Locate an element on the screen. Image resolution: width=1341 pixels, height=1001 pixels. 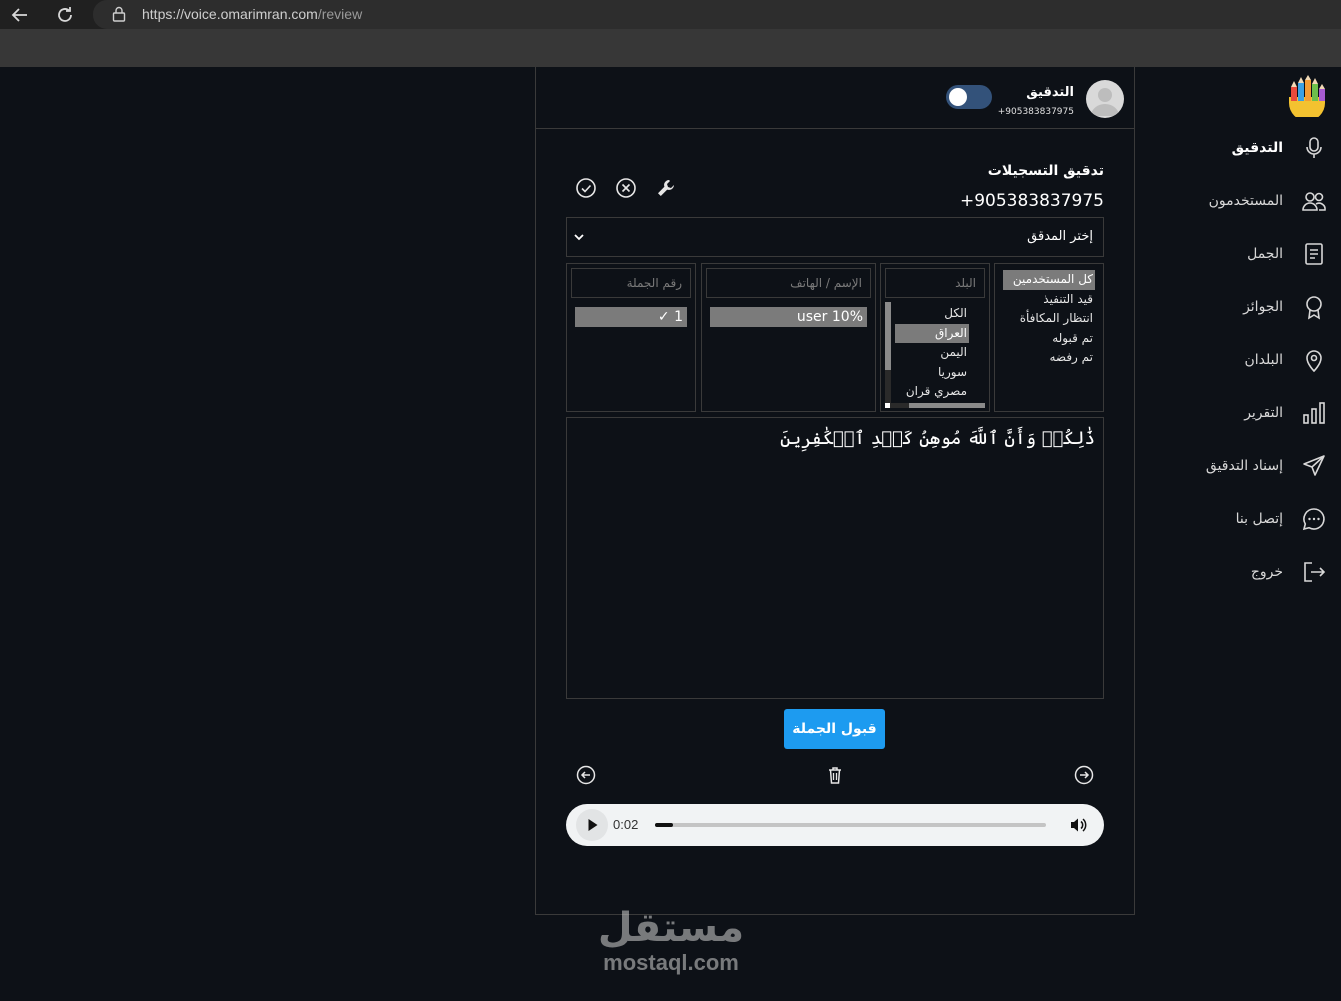
status-option: تم رفضه is located at coordinates (1049, 358).